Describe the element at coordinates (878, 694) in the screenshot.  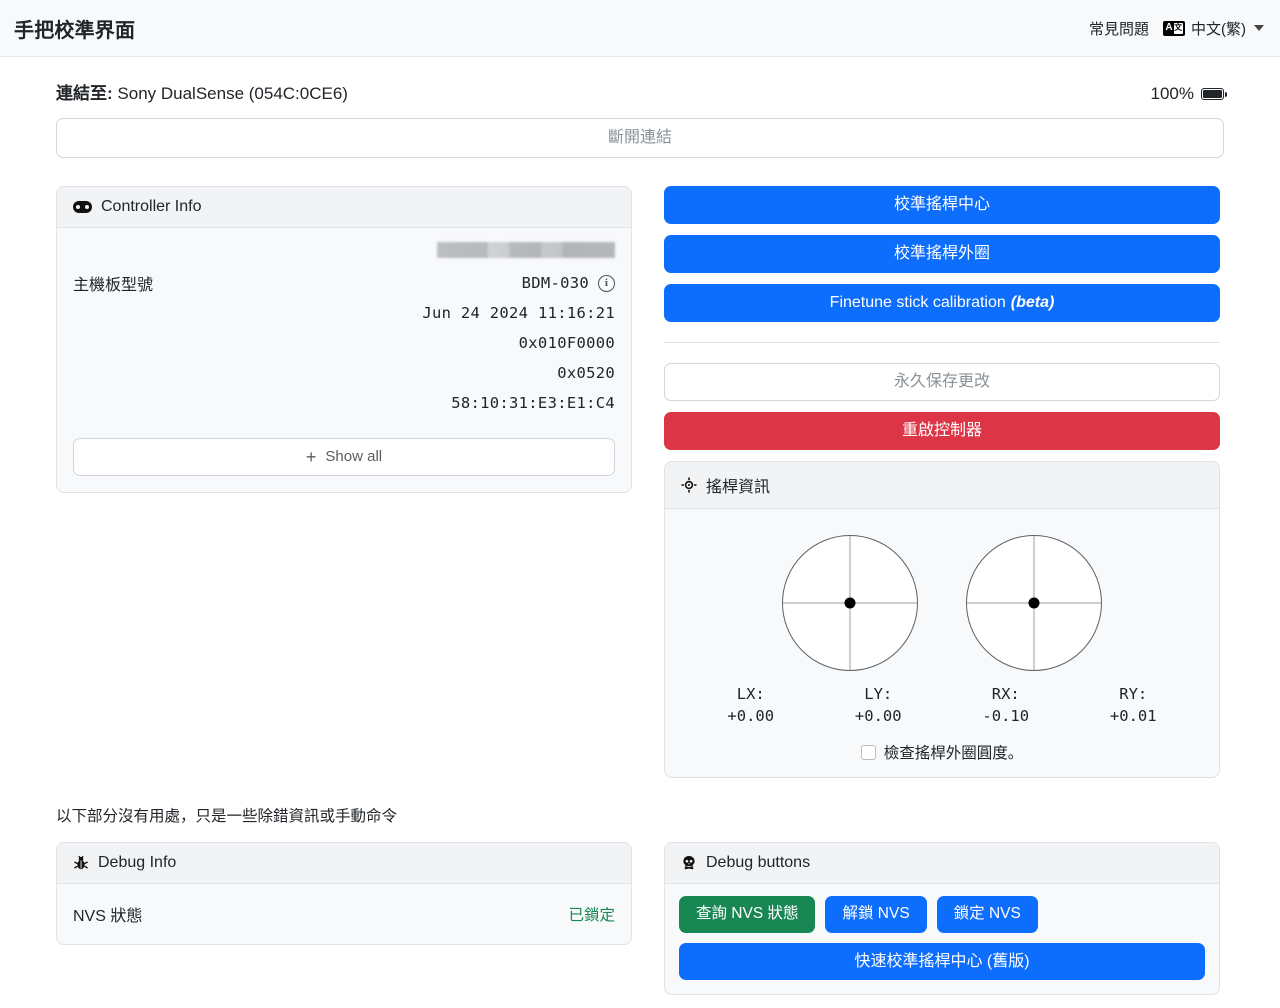
I see `axis-name: LY:` at that location.